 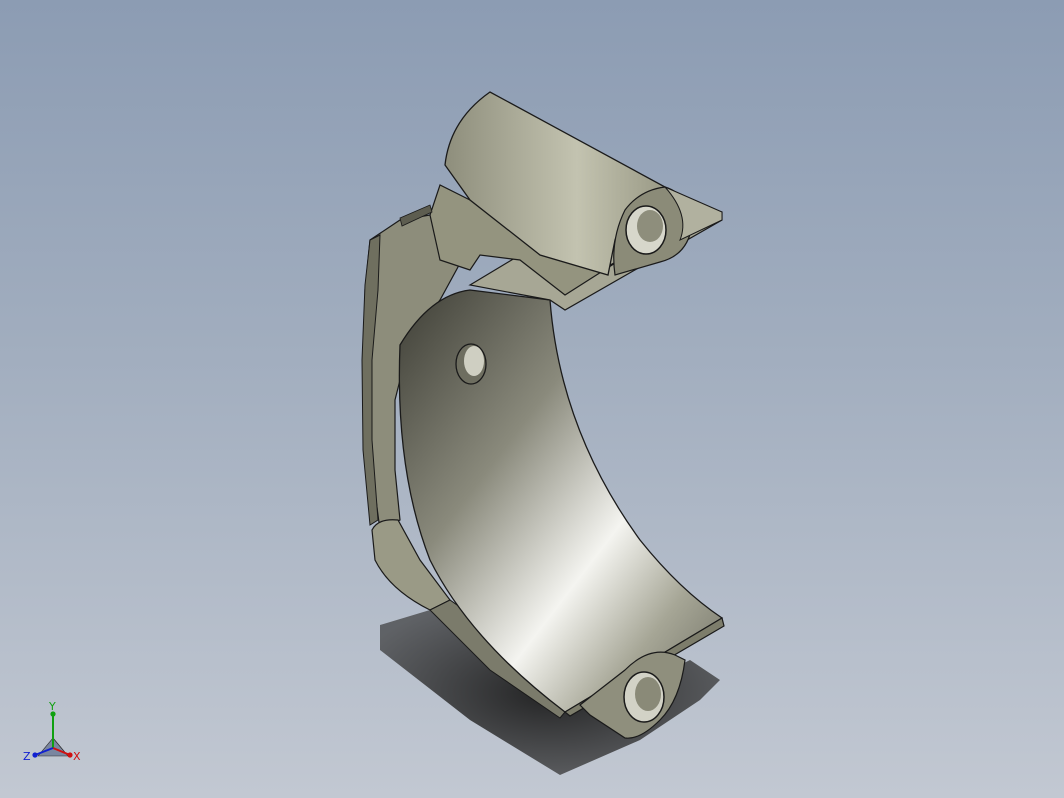 I want to click on triad-z-tip, so click(x=35, y=755).